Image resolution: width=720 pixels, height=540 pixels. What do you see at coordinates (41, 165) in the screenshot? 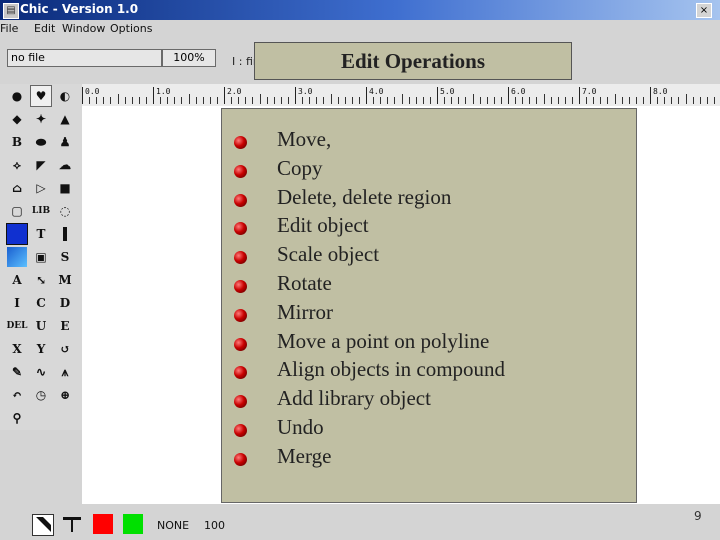
I see `pen-tool-icon: ◤` at bounding box center [41, 165].